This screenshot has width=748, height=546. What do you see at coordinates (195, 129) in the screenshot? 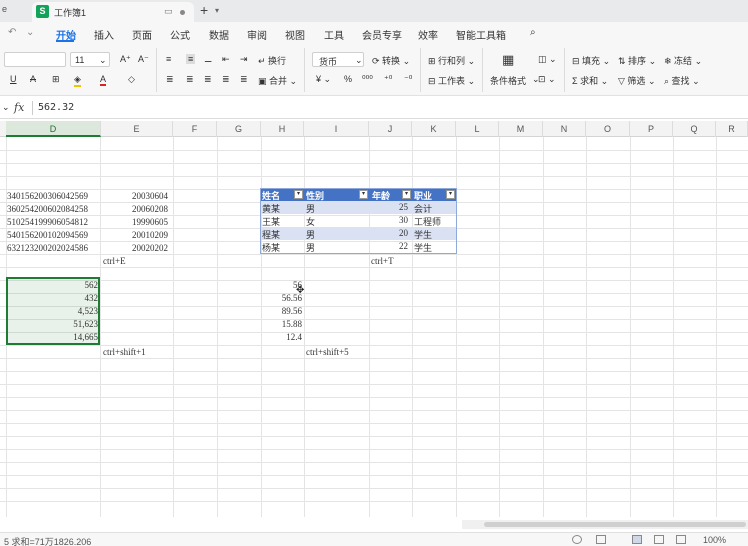
I see `column-header-f: F` at bounding box center [195, 129].